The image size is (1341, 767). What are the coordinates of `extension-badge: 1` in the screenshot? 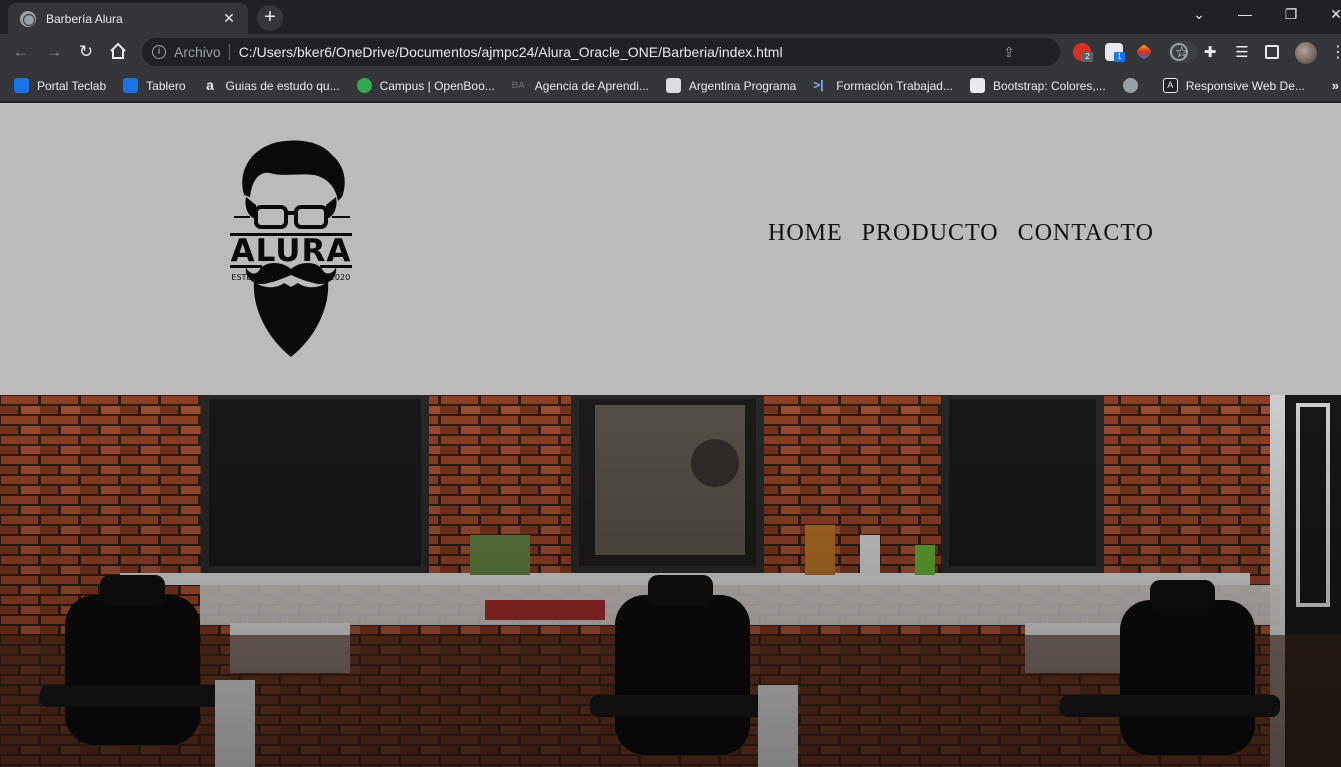 It's located at (1119, 57).